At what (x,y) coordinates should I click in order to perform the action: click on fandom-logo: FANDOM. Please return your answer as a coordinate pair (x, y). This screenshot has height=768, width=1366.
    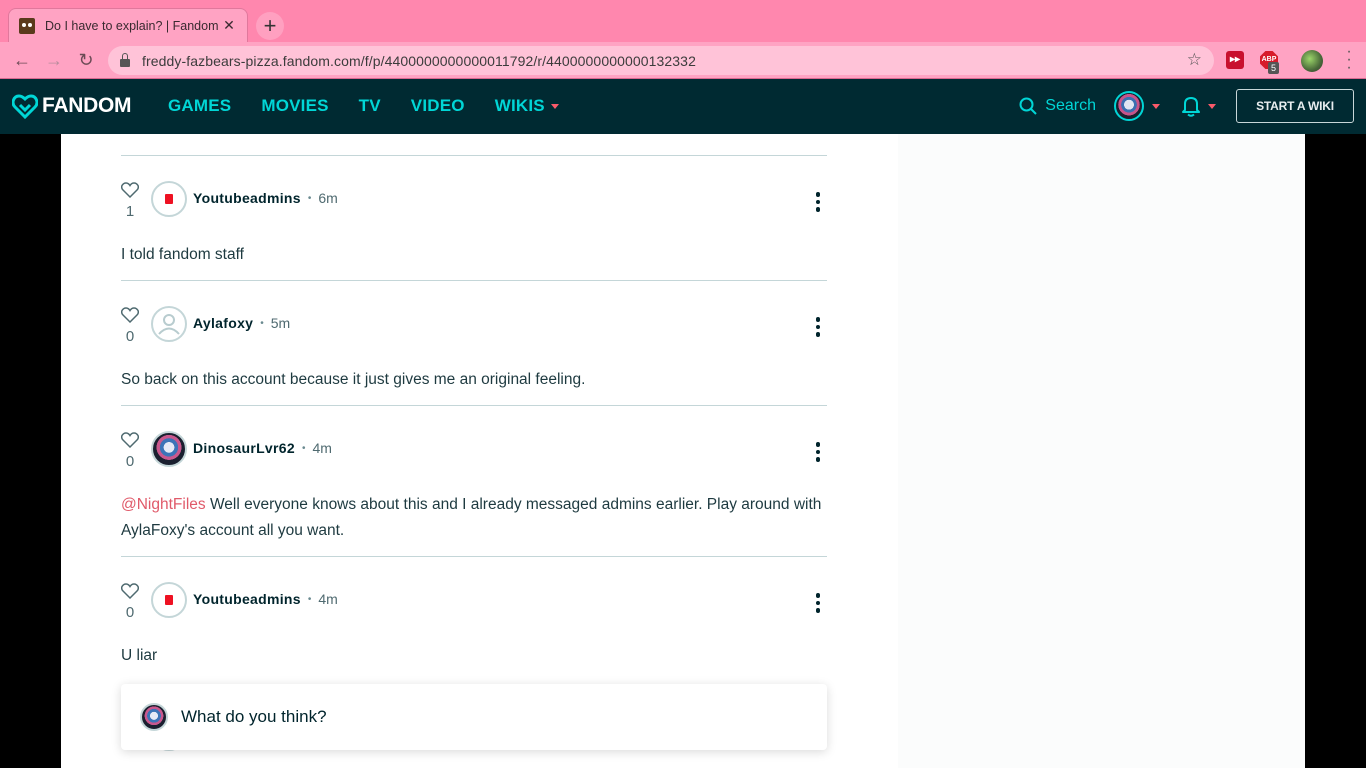
    Looking at the image, I should click on (72, 106).